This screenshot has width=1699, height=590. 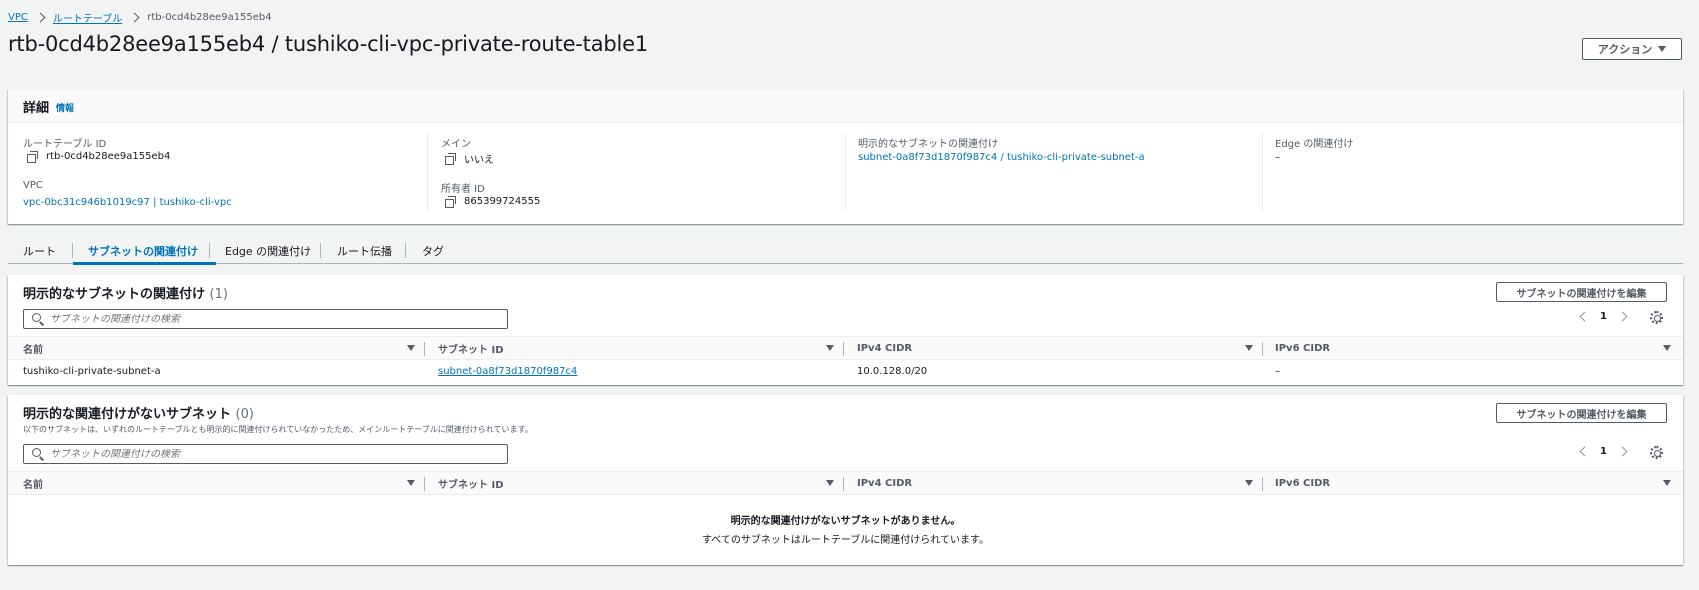 I want to click on tab-bar: ルート サブネットの関連付け Edge の関連付け ルート伝播 タグ, so click(x=845, y=250).